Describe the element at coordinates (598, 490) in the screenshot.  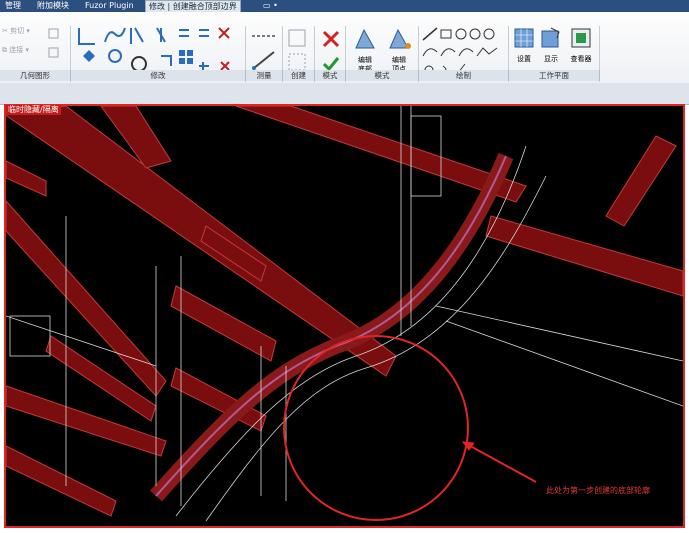
I see `annotation-note: 此处为第一步创建的底部轮廓` at that location.